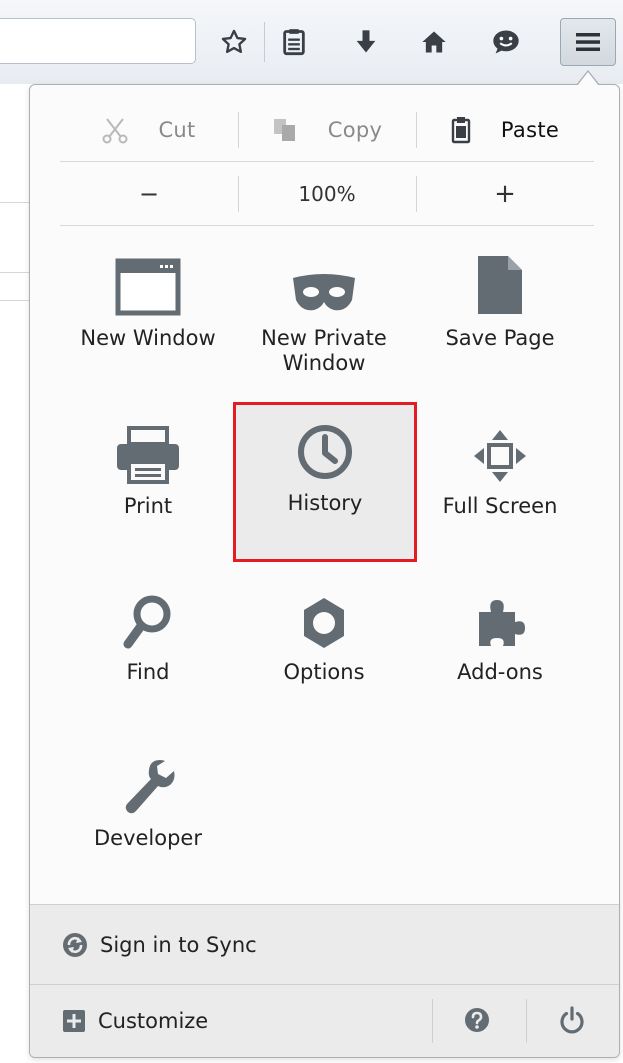  I want to click on sign-in-to-sync-button: Sign in to Sync, so click(324, 944).